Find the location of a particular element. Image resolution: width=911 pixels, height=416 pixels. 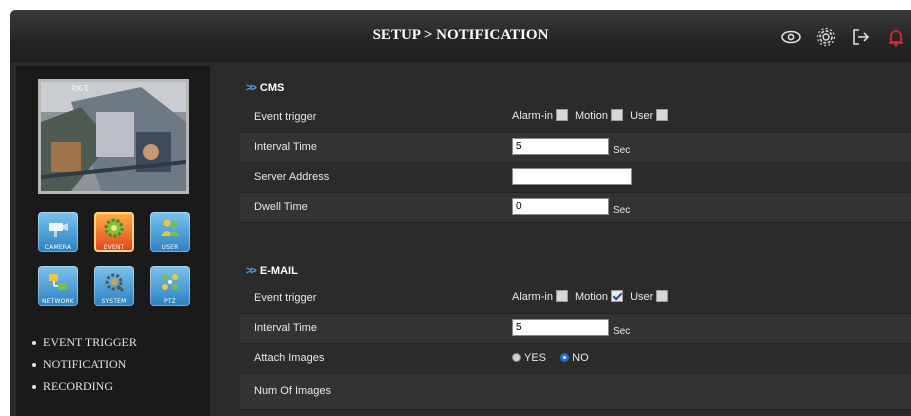

email-interval-control: 5 Sec is located at coordinates (571, 328).